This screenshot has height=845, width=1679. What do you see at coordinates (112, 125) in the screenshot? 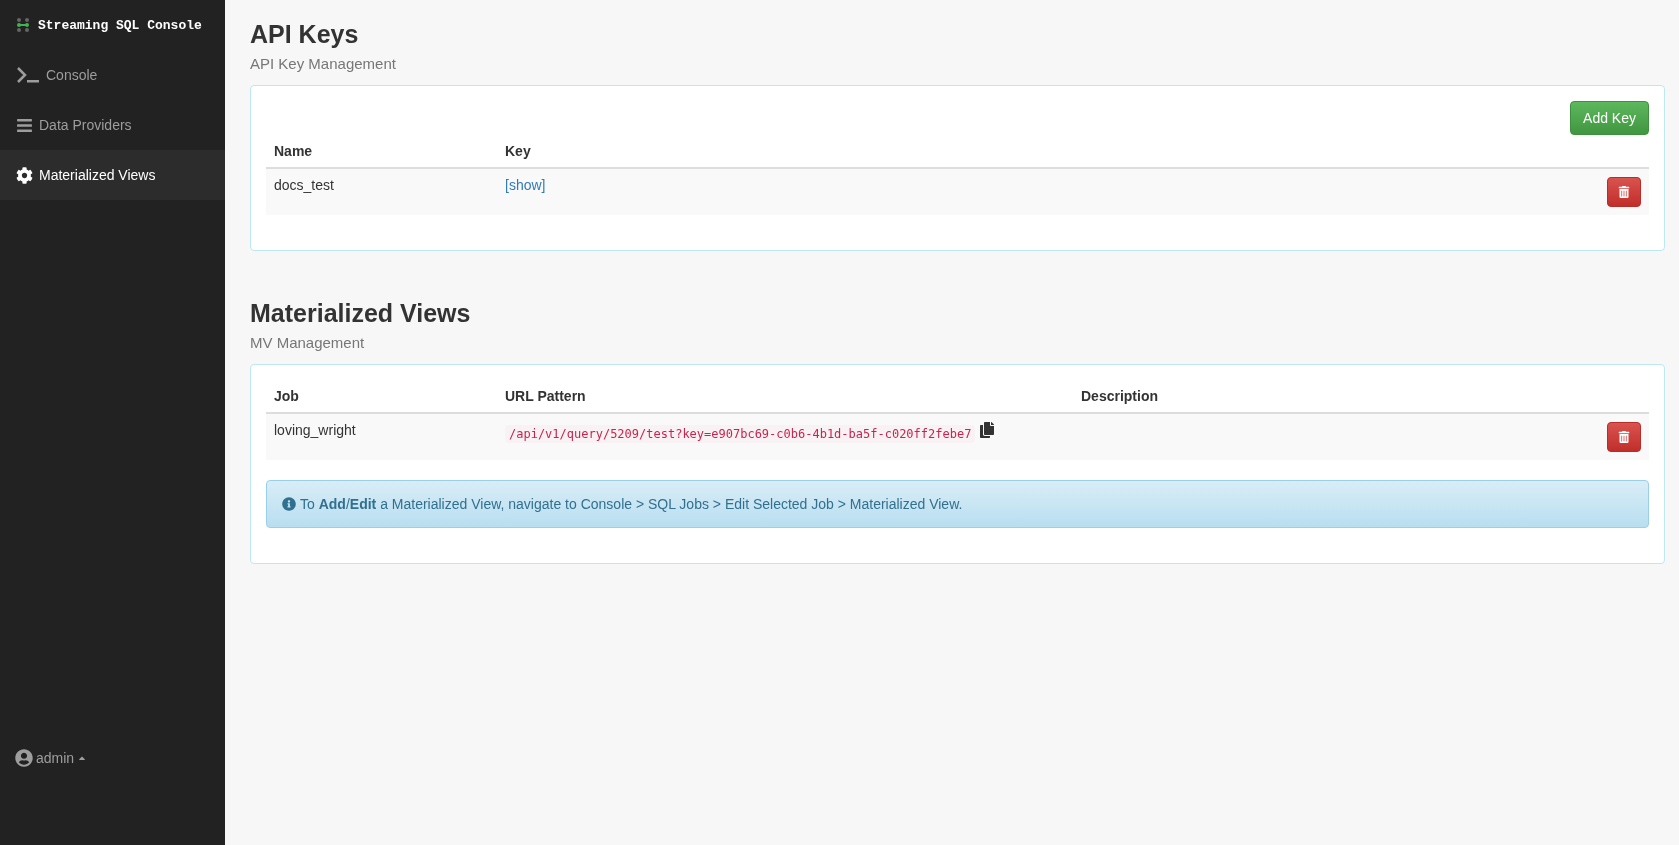
I see `sidebar-item: Data Providers` at bounding box center [112, 125].